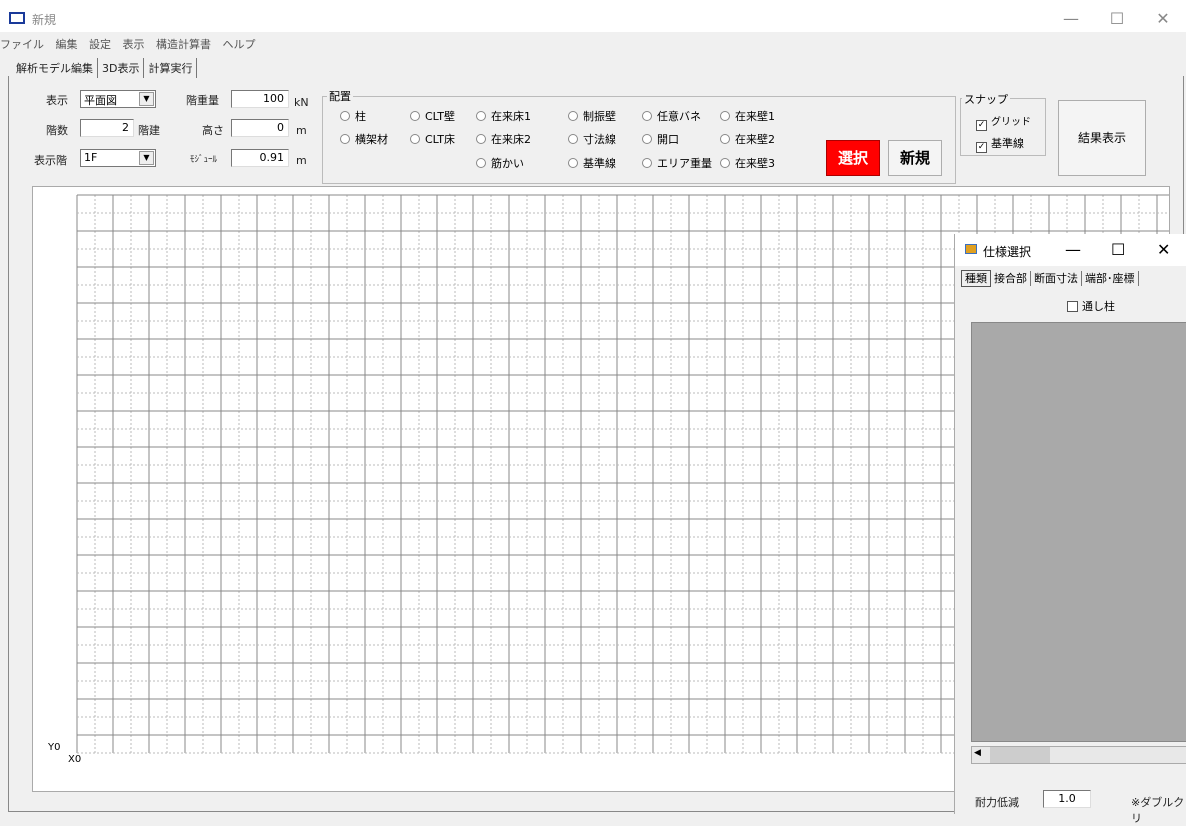 Image resolution: width=1186 pixels, height=826 pixels. Describe the element at coordinates (1078, 755) in the screenshot. I see `horizontal-scrollbar: ◀` at that location.